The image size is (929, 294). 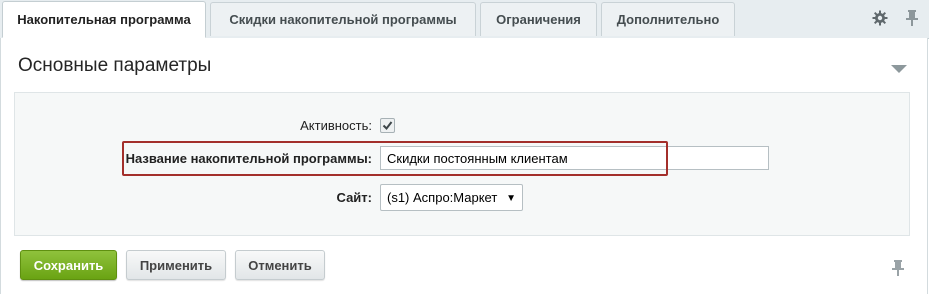 I want to click on site-label: Сайт:, so click(x=354, y=197).